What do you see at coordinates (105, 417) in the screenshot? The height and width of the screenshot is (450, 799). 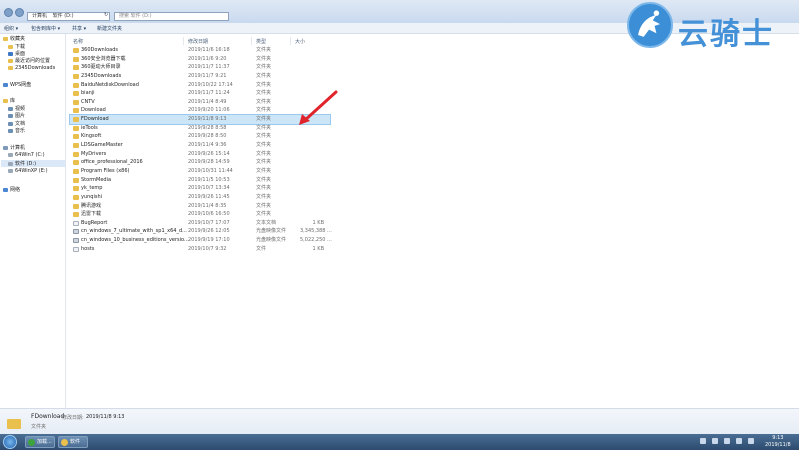 I see `details-date-value: 2019/11/8 9:13` at bounding box center [105, 417].